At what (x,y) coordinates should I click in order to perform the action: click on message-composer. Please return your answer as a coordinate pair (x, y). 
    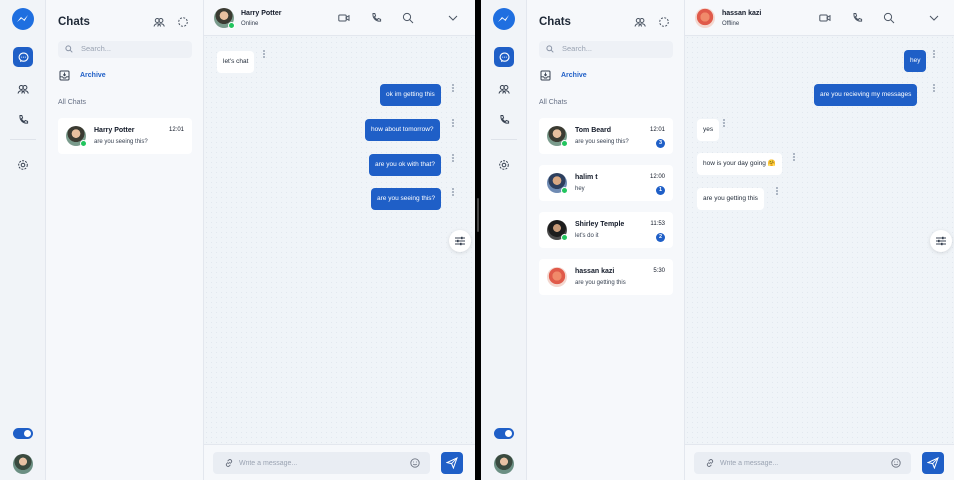
    Looking at the image, I should click on (819, 462).